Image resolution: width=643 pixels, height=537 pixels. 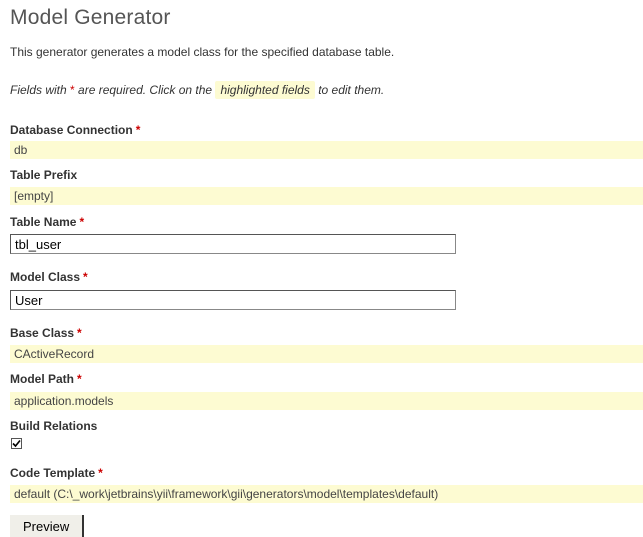 What do you see at coordinates (326, 196) in the screenshot?
I see `table-prefix-field: [empty]` at bounding box center [326, 196].